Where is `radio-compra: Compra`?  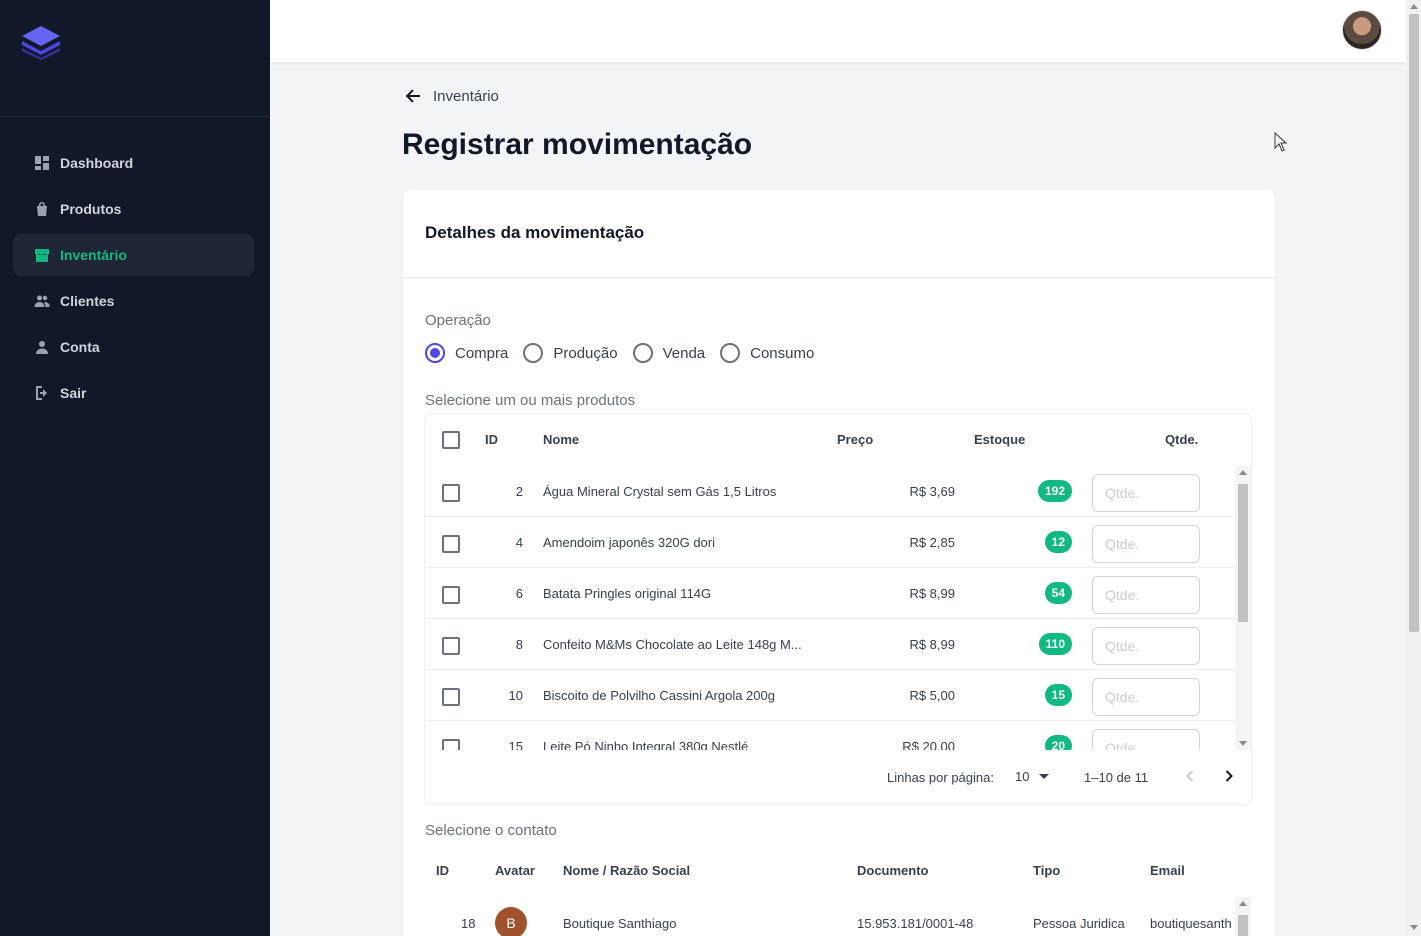
radio-compra: Compra is located at coordinates (466, 353).